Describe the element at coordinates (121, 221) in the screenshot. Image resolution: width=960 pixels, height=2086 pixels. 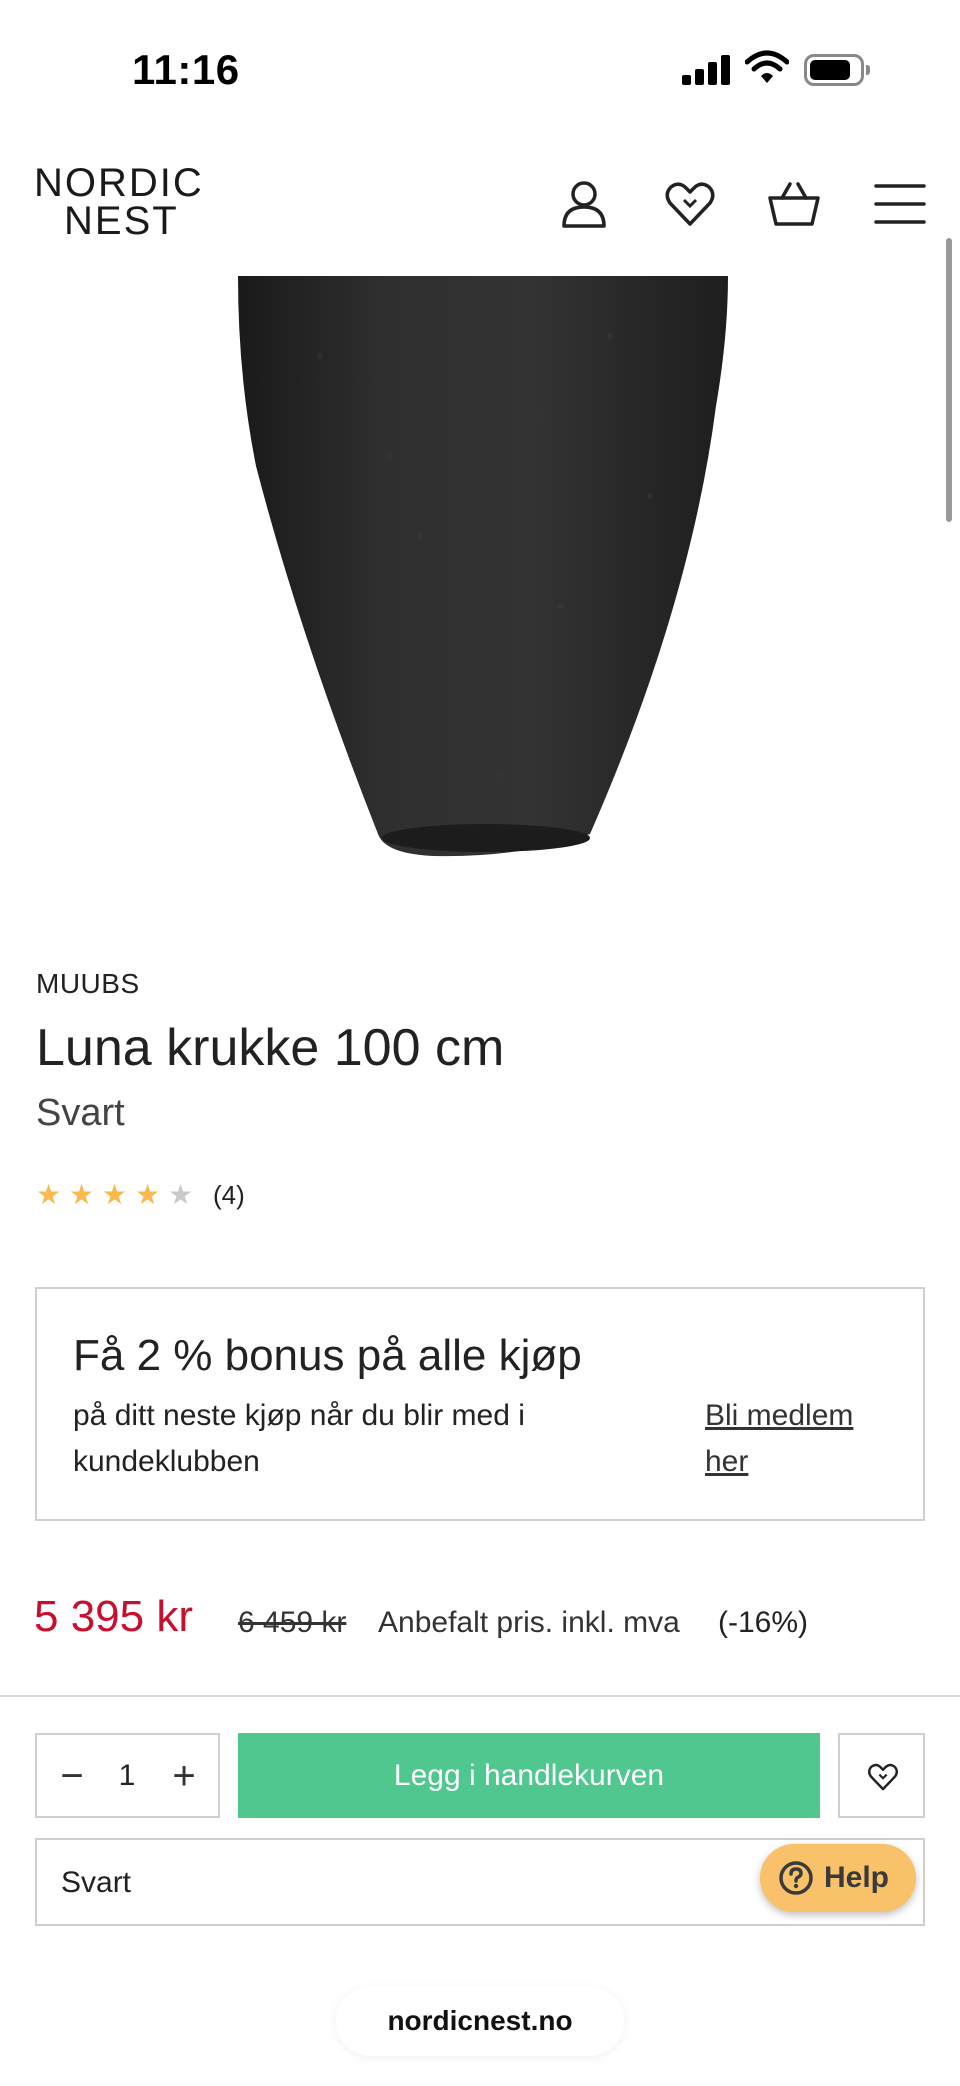
I see `logo-line2: NEST` at that location.